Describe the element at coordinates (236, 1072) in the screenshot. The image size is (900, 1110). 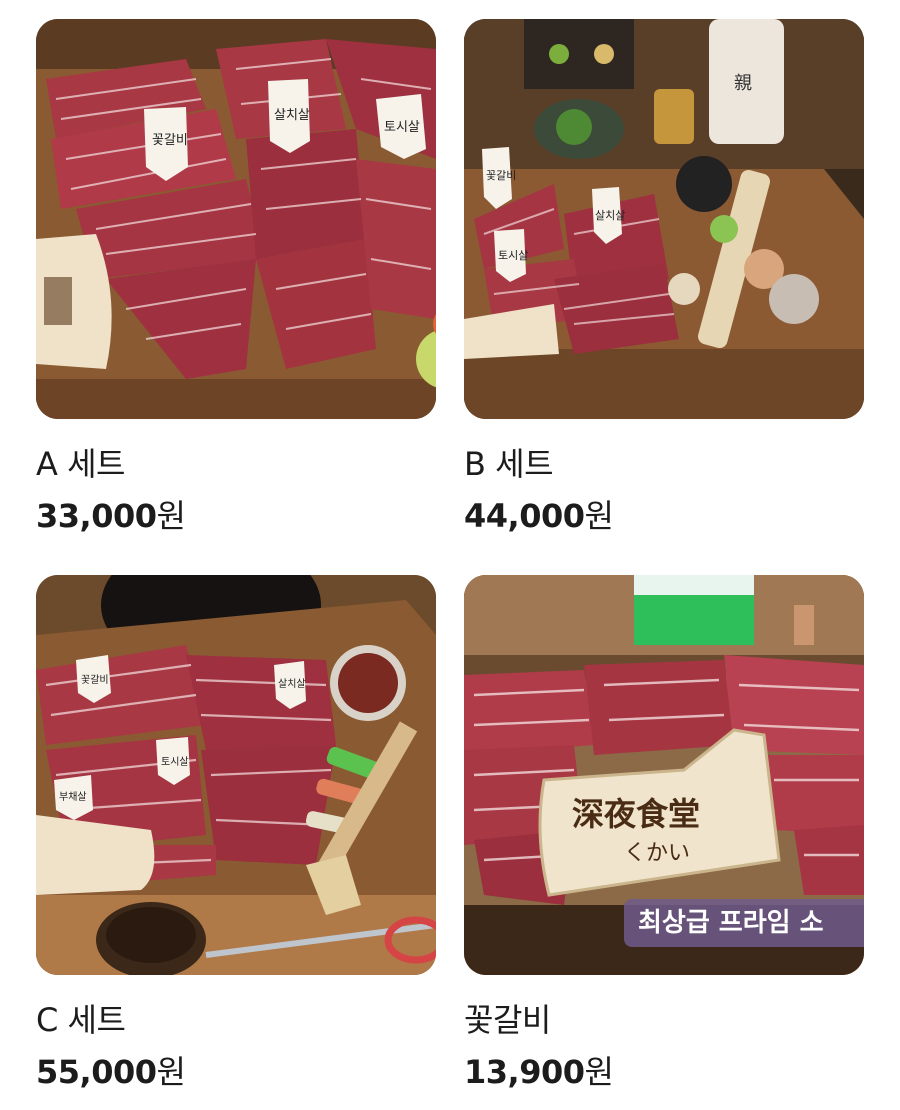
I see `product-price: 55,000원` at that location.